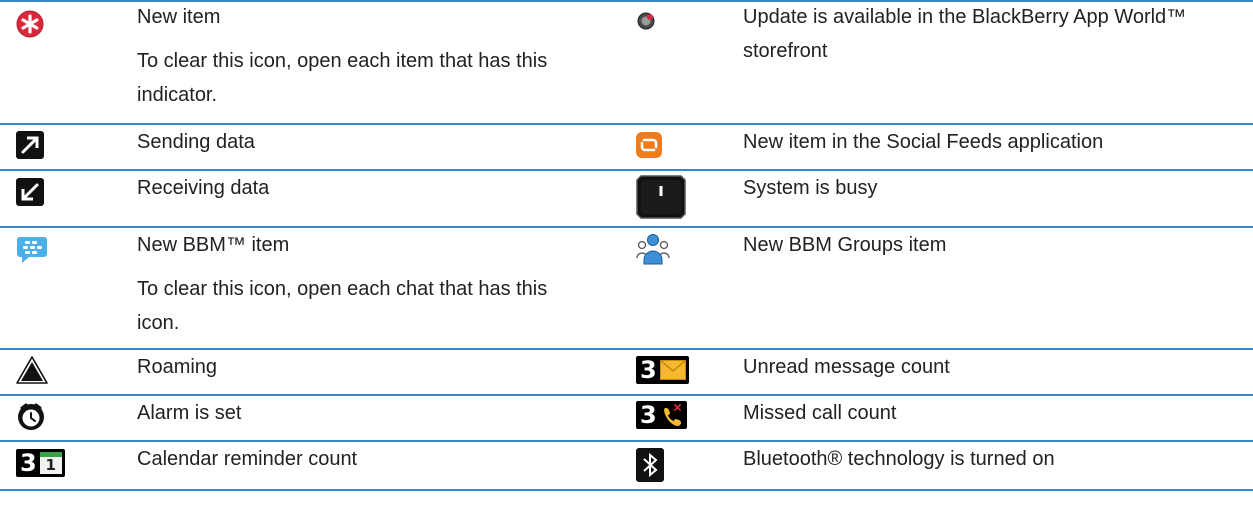 The image size is (1253, 523). I want to click on indicator-label: Calendar reminder count, so click(247, 459).